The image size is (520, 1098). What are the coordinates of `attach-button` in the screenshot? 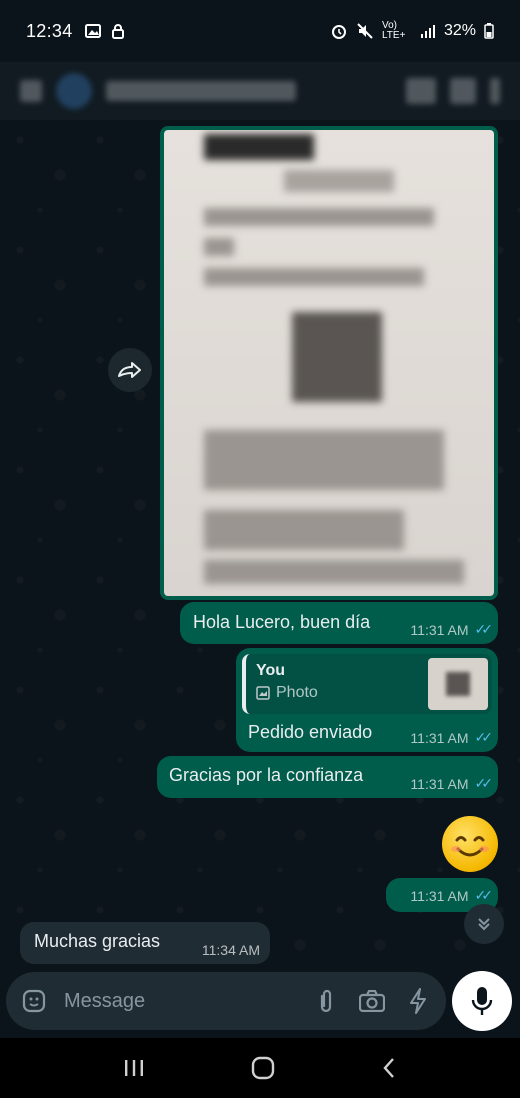 It's located at (326, 1001).